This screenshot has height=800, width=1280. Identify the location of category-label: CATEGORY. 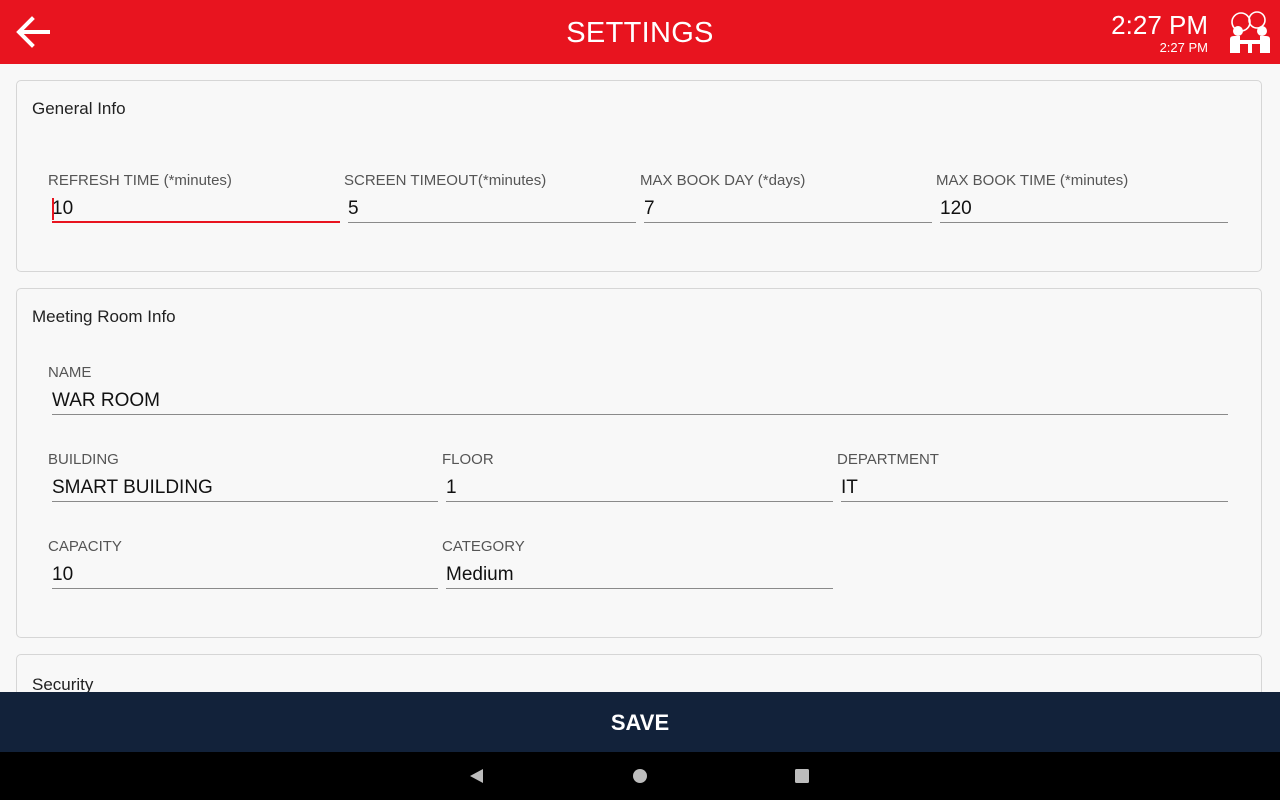
(483, 546).